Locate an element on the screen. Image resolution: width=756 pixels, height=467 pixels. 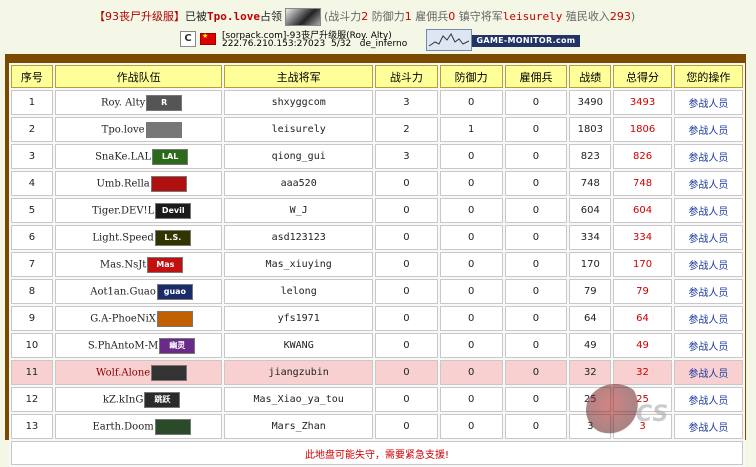
row-record: 49 is located at coordinates (590, 345).